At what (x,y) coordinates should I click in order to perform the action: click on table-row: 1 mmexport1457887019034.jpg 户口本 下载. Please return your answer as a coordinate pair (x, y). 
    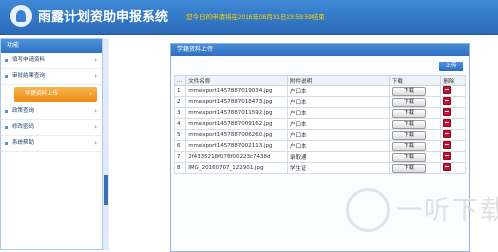
    Looking at the image, I should click on (319, 91).